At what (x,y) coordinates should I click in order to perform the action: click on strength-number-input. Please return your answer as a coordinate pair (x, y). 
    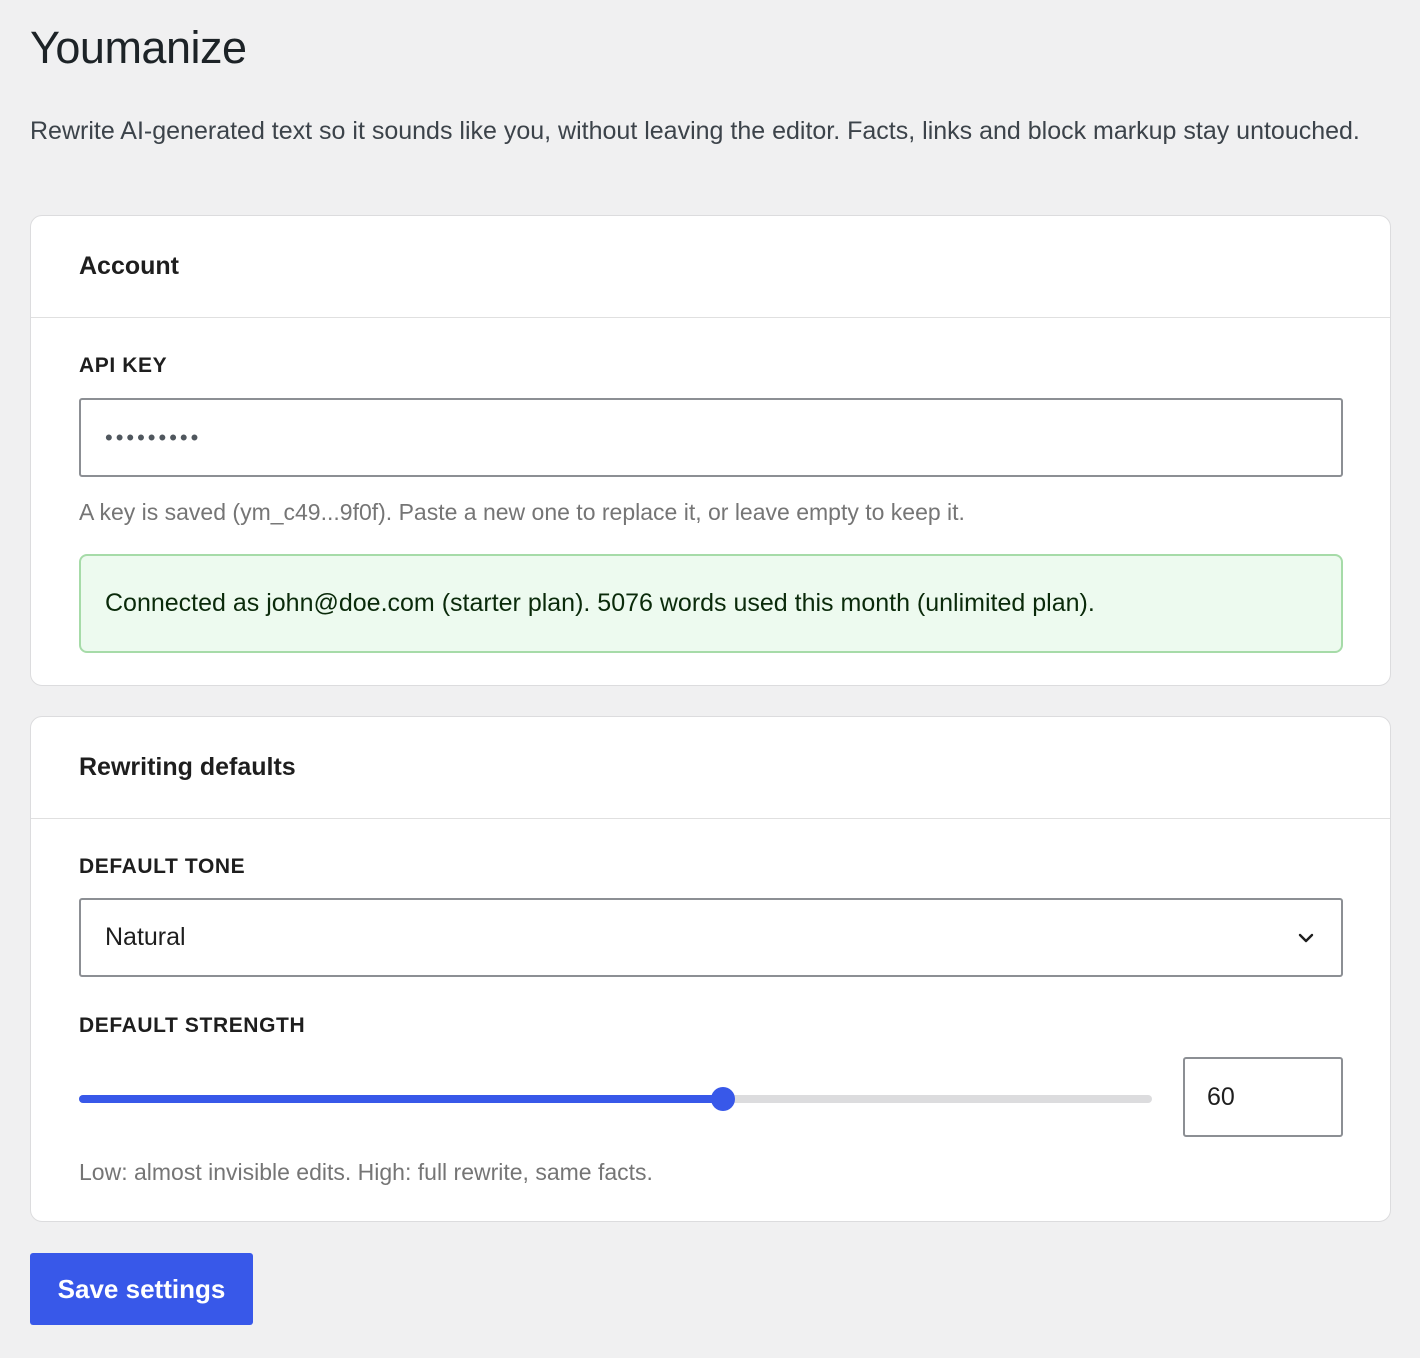
    Looking at the image, I should click on (1263, 1097).